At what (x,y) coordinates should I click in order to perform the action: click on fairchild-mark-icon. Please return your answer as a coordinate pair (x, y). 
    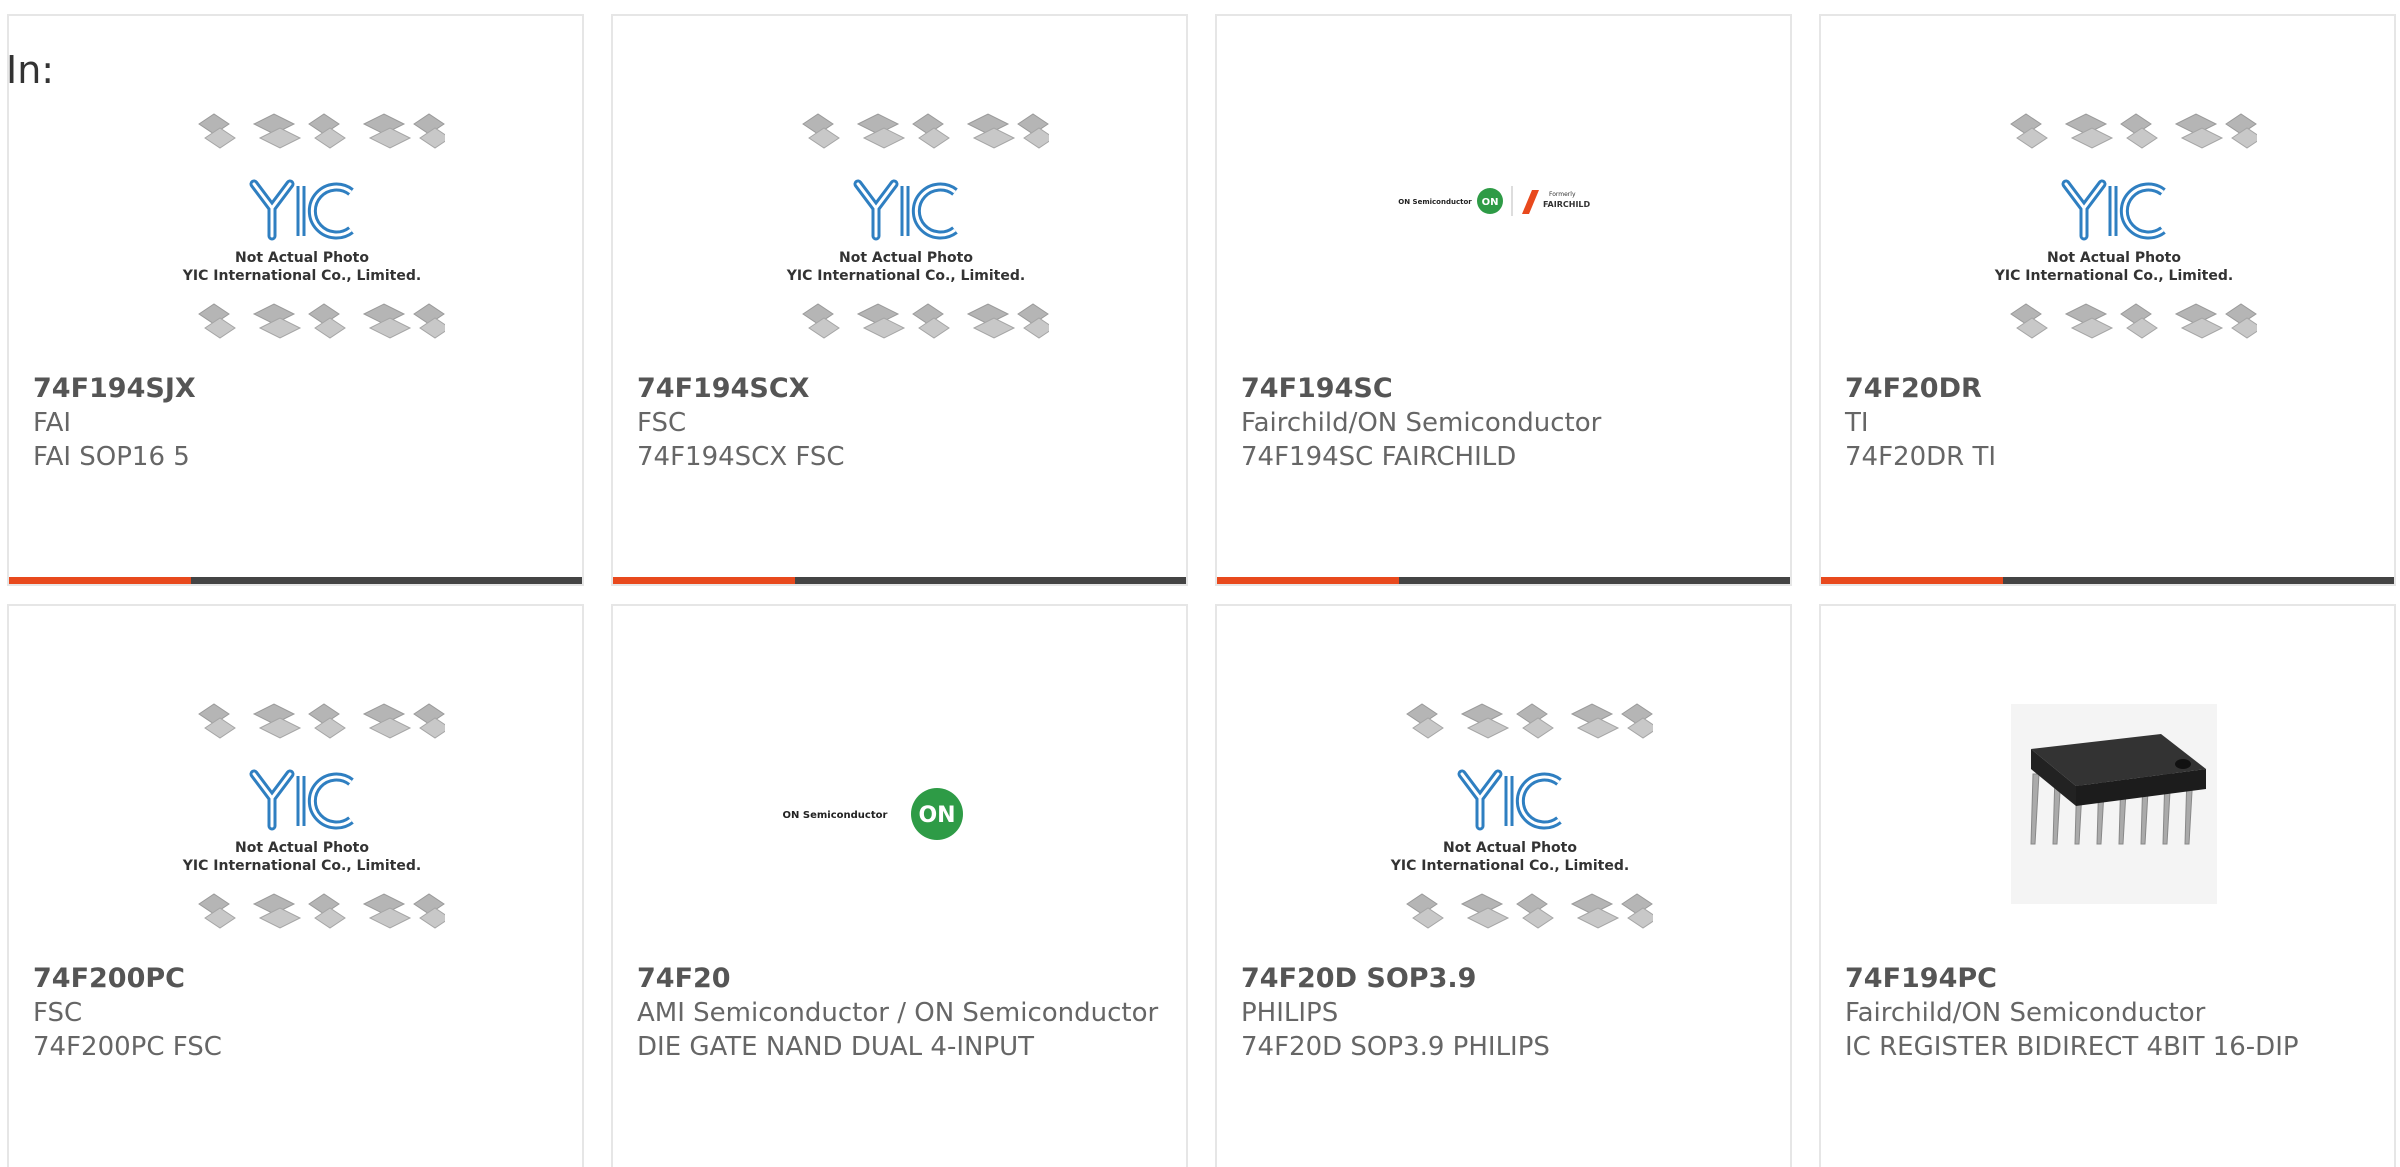
    Looking at the image, I should click on (1530, 202).